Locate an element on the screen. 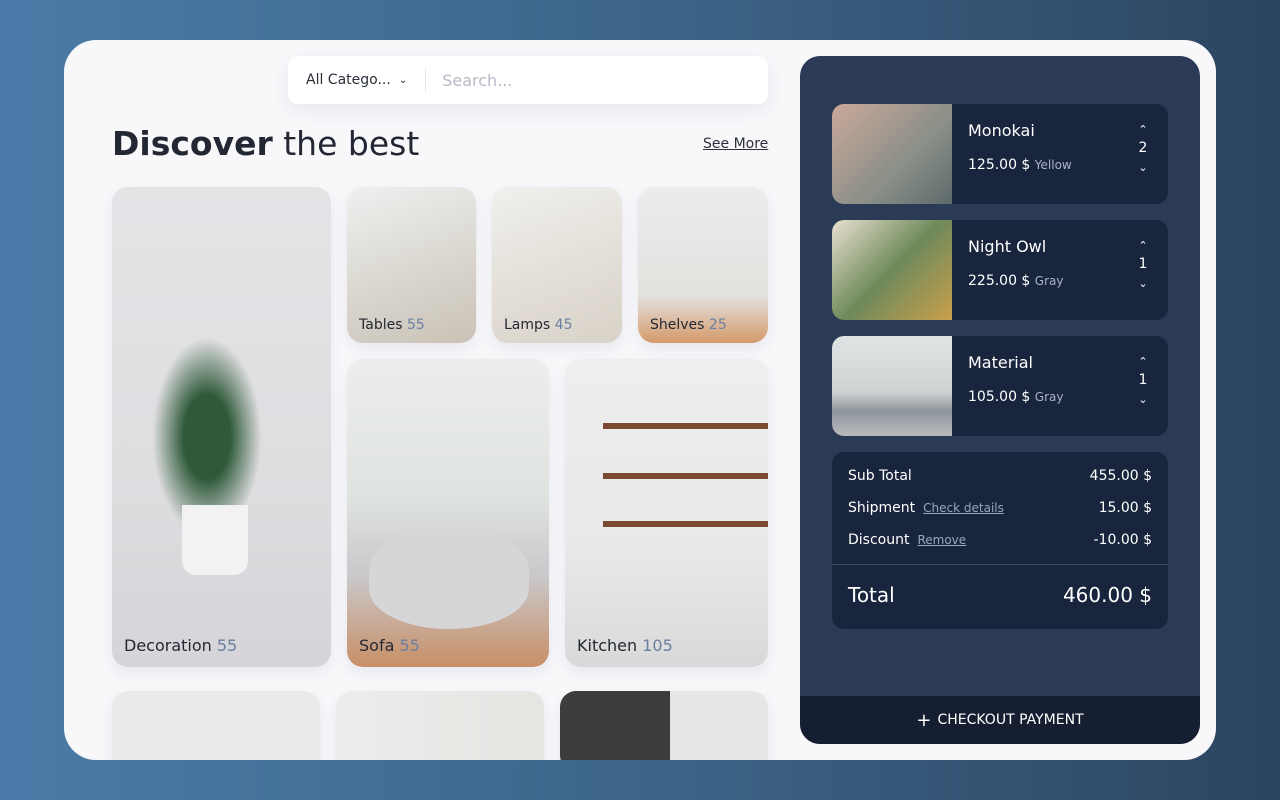 This screenshot has height=800, width=1280. product-name: Material is located at coordinates (1000, 362).